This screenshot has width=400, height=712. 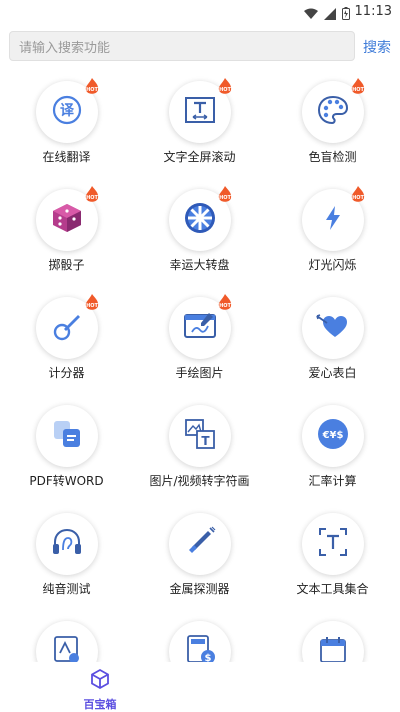 What do you see at coordinates (200, 647) in the screenshot?
I see `calculator-icon: $` at bounding box center [200, 647].